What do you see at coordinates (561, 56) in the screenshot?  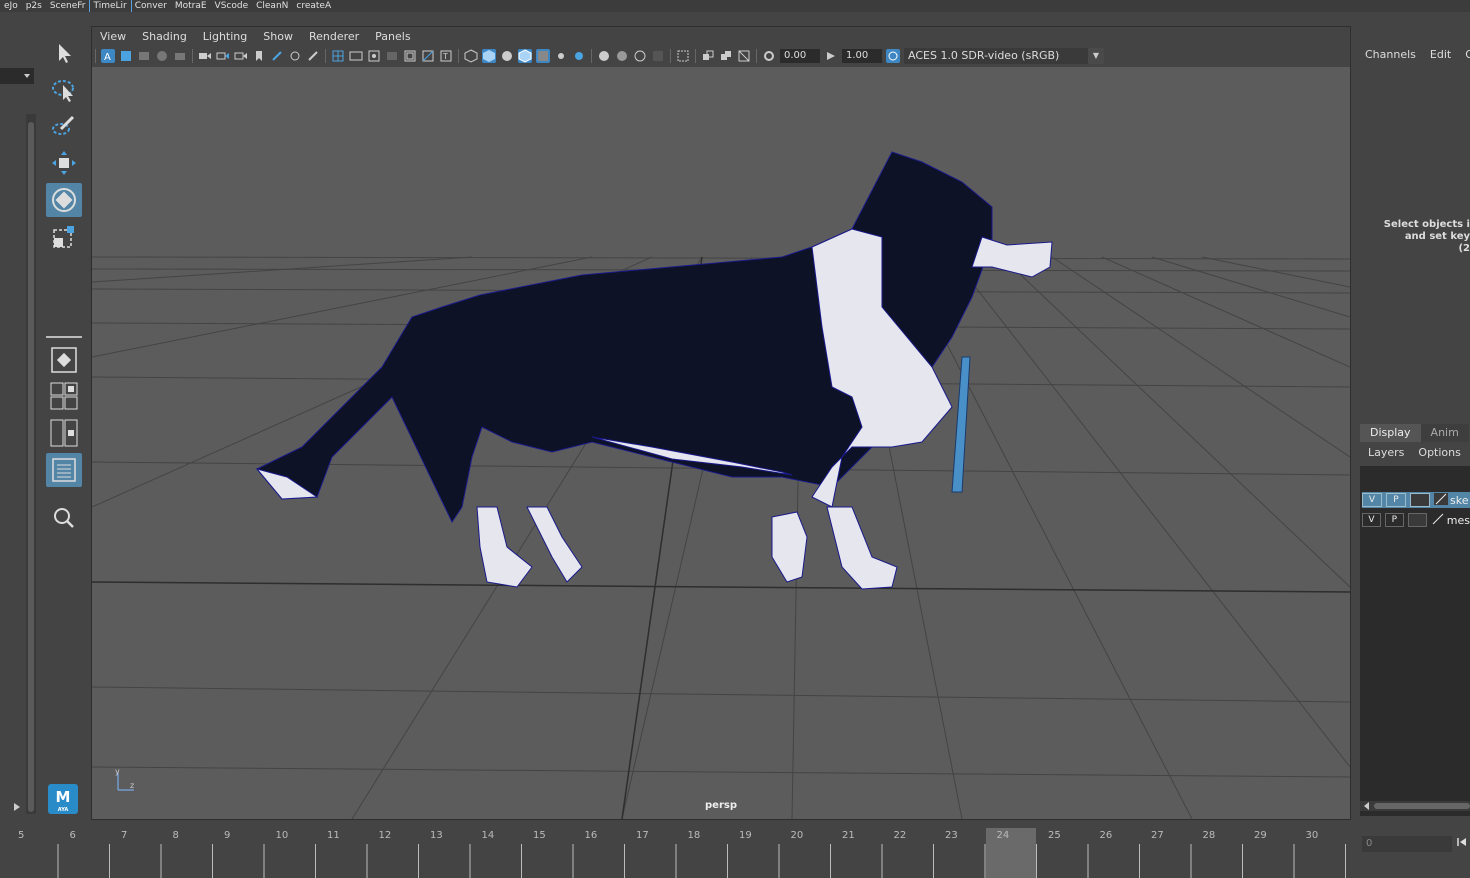 I see `use-all-lights-icon` at bounding box center [561, 56].